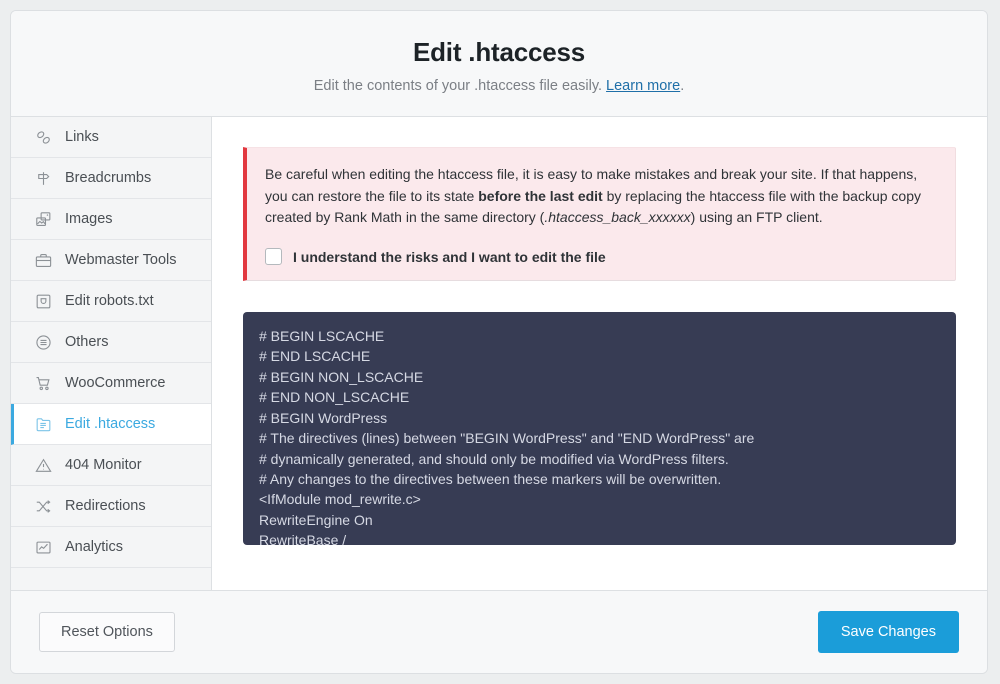 This screenshot has width=1000, height=684. I want to click on sidebar-item-woocommerce: WooCommerce, so click(111, 383).